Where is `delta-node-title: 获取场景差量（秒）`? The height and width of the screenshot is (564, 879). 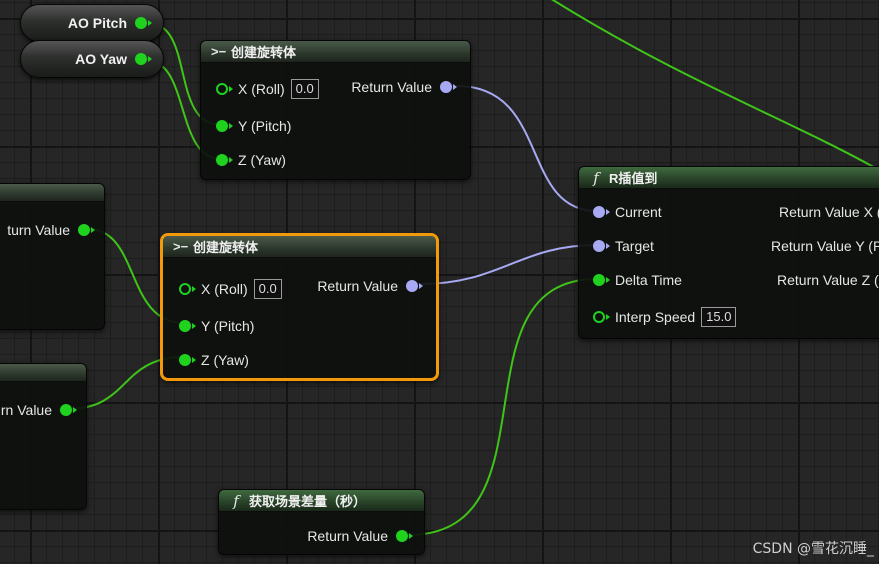 delta-node-title: 获取场景差量（秒） is located at coordinates (308, 501).